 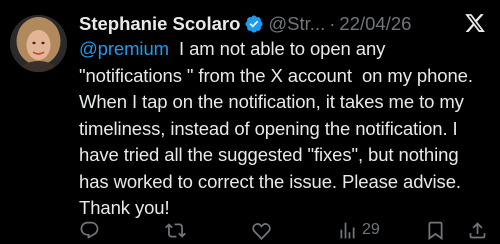 I want to click on display-name: Stephanie Scolaro, so click(x=159, y=24).